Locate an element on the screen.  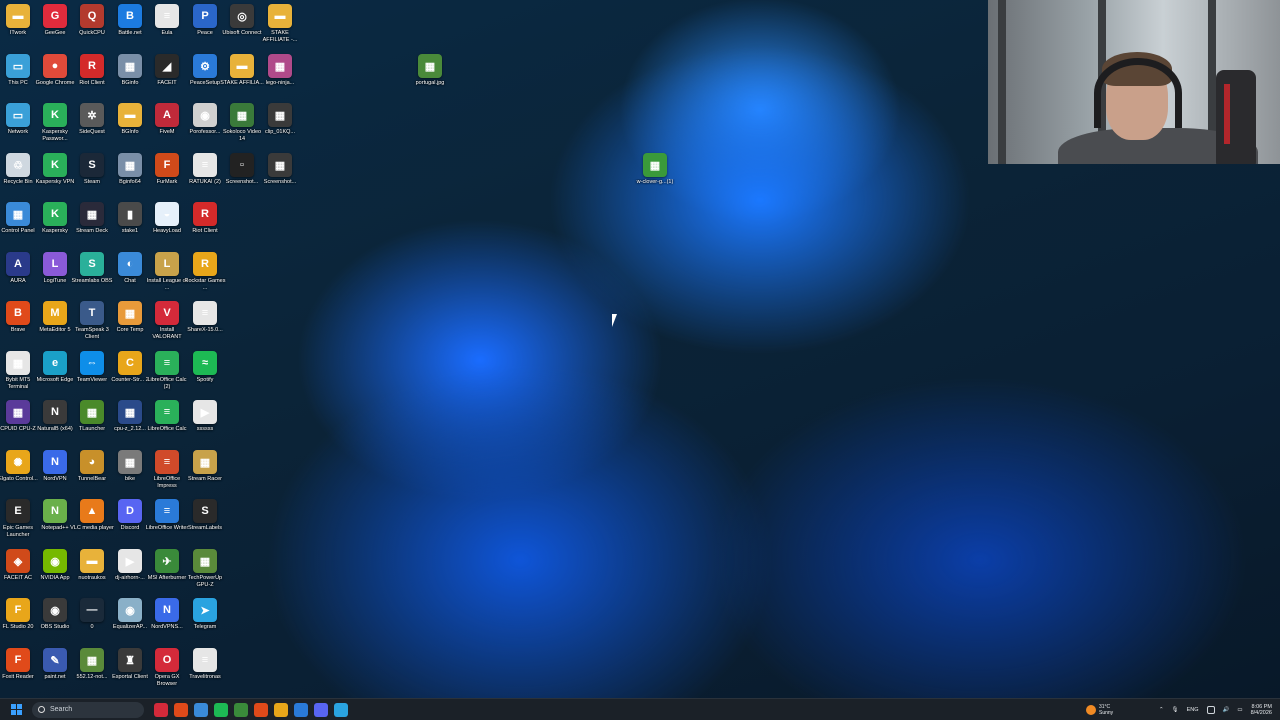
desktop-icon: —0 is located at coordinates (92, 622).